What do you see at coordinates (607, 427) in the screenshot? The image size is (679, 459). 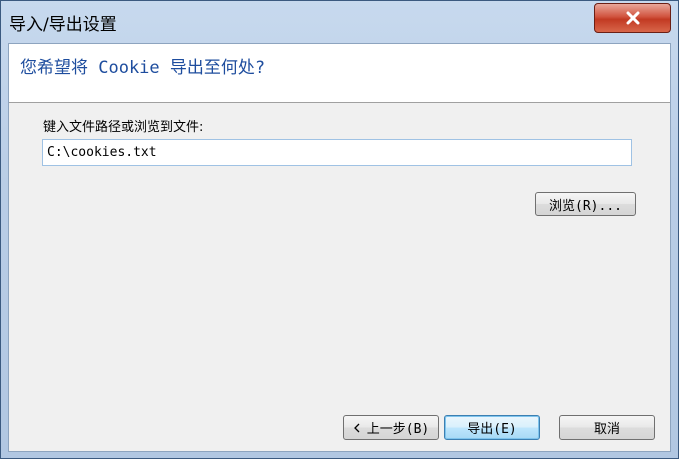 I see `cancel-button: 取消` at bounding box center [607, 427].